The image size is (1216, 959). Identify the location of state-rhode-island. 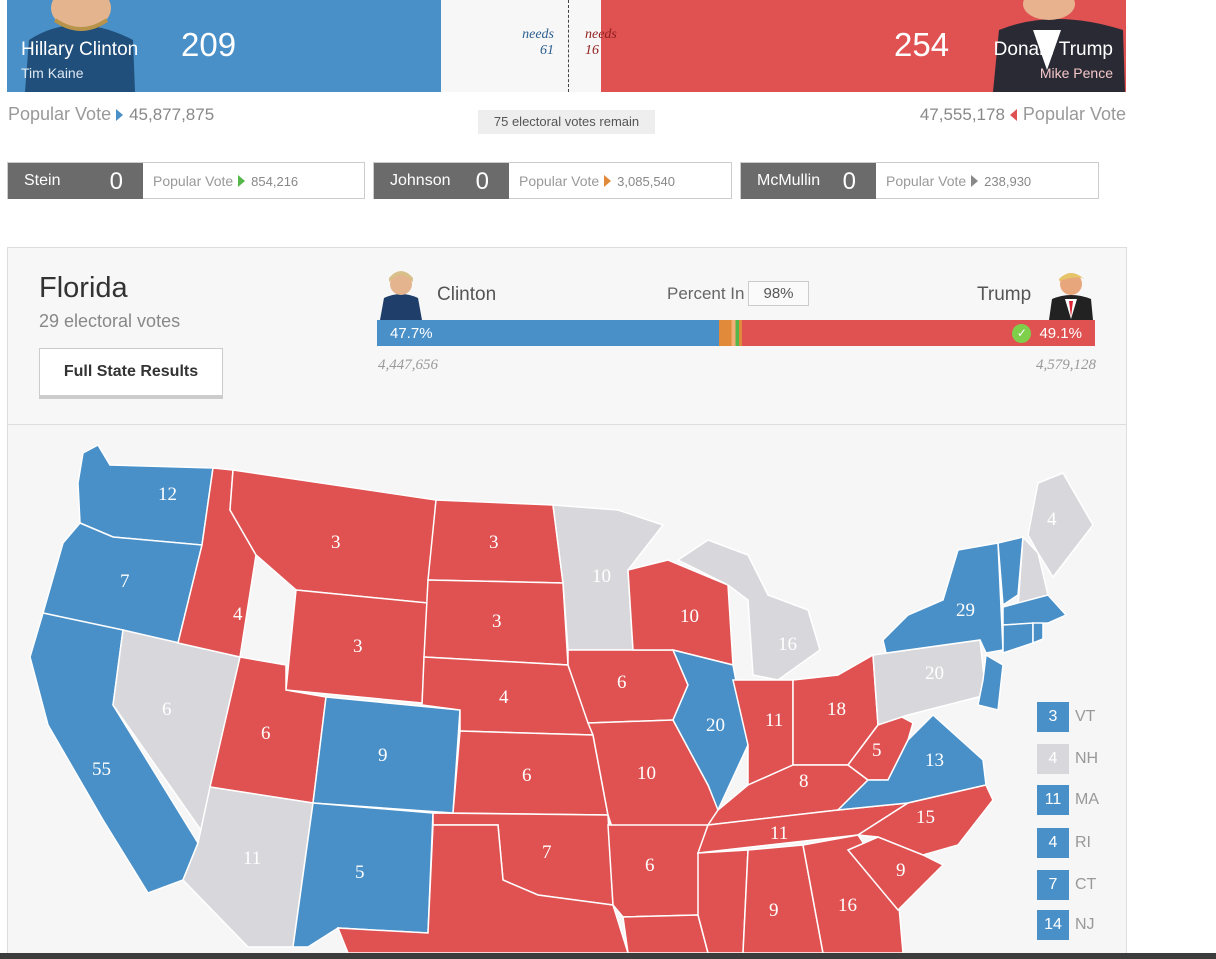
(1038, 633).